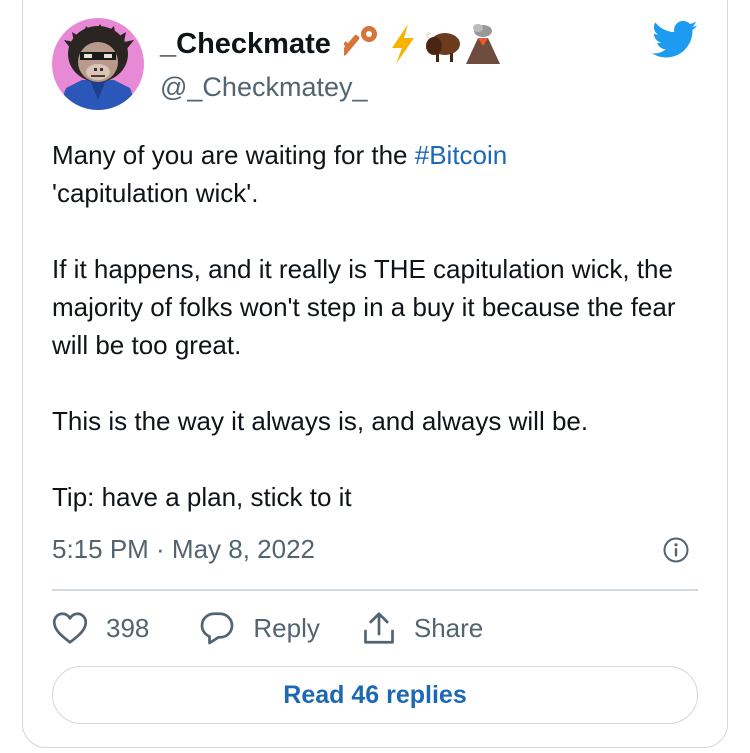 Image resolution: width=750 pixels, height=753 pixels. Describe the element at coordinates (375, 590) in the screenshot. I see `divider` at that location.